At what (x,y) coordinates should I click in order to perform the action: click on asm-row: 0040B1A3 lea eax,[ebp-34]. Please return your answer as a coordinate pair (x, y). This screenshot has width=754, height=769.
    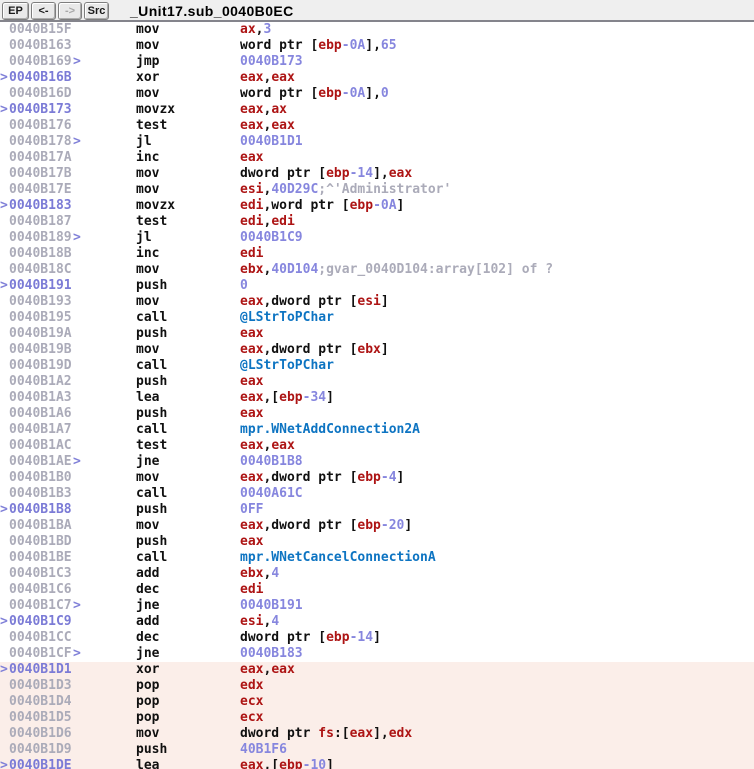
    Looking at the image, I should click on (377, 398).